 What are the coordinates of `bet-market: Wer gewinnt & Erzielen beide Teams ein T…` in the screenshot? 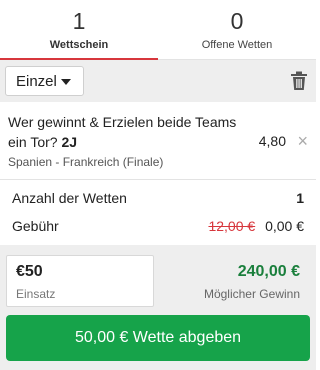 It's located at (128, 132).